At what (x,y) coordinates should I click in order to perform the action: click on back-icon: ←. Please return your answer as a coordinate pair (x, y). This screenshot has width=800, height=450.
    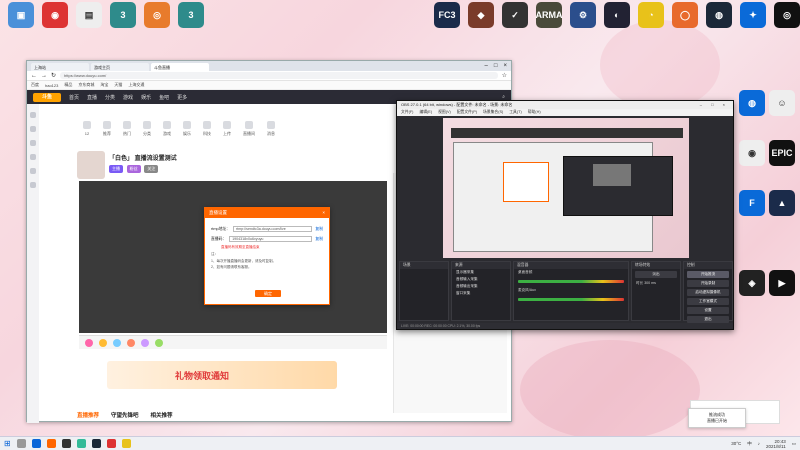
    Looking at the image, I should click on (34, 76).